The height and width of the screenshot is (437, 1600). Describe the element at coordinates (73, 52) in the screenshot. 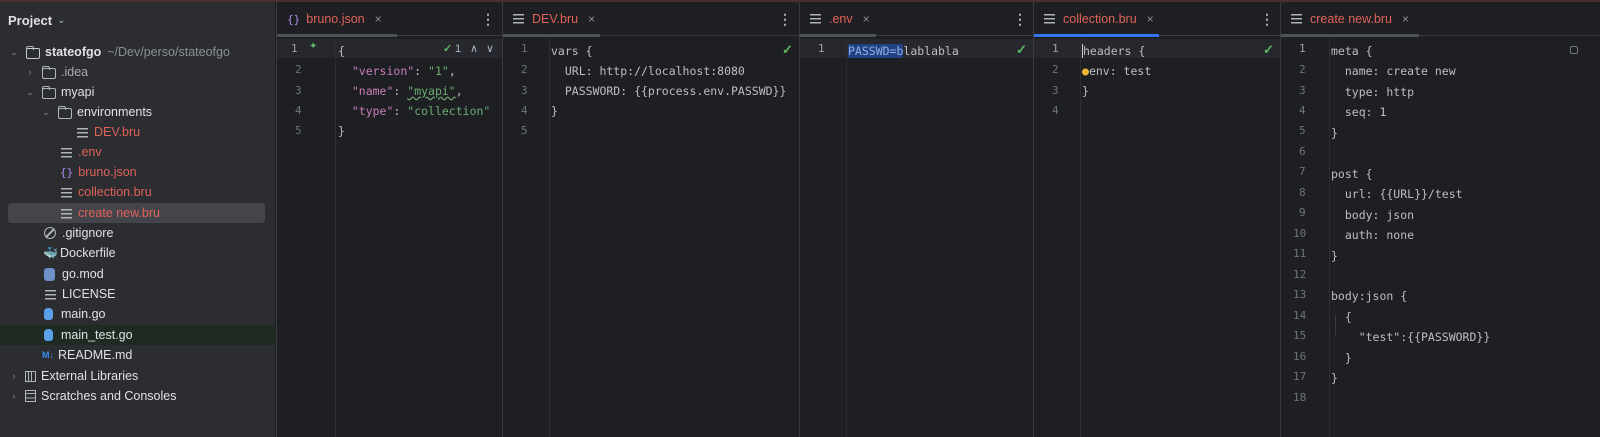

I see `tree-item-label: stateofgo` at that location.